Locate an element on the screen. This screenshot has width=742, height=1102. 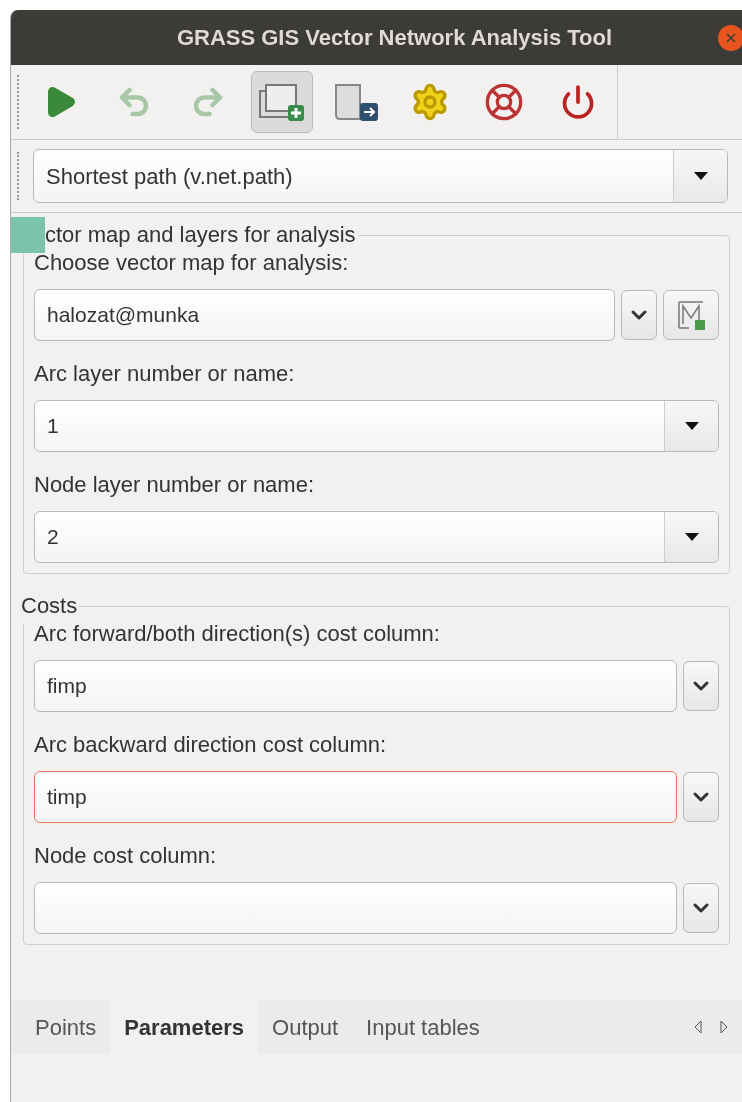
select-value: 2 is located at coordinates (53, 537).